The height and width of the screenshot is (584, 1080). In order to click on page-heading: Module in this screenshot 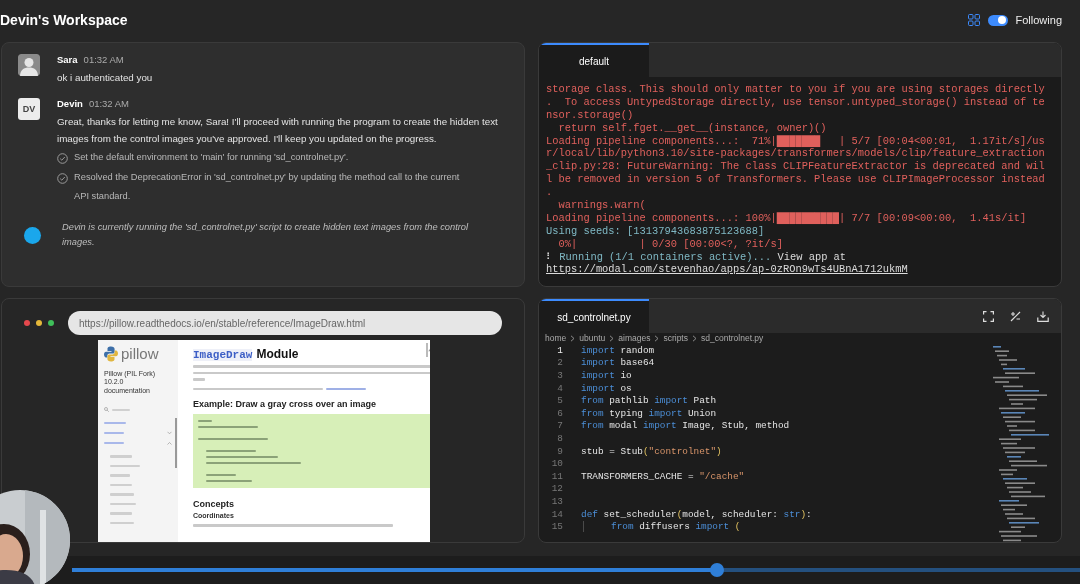, I will do `click(277, 354)`.